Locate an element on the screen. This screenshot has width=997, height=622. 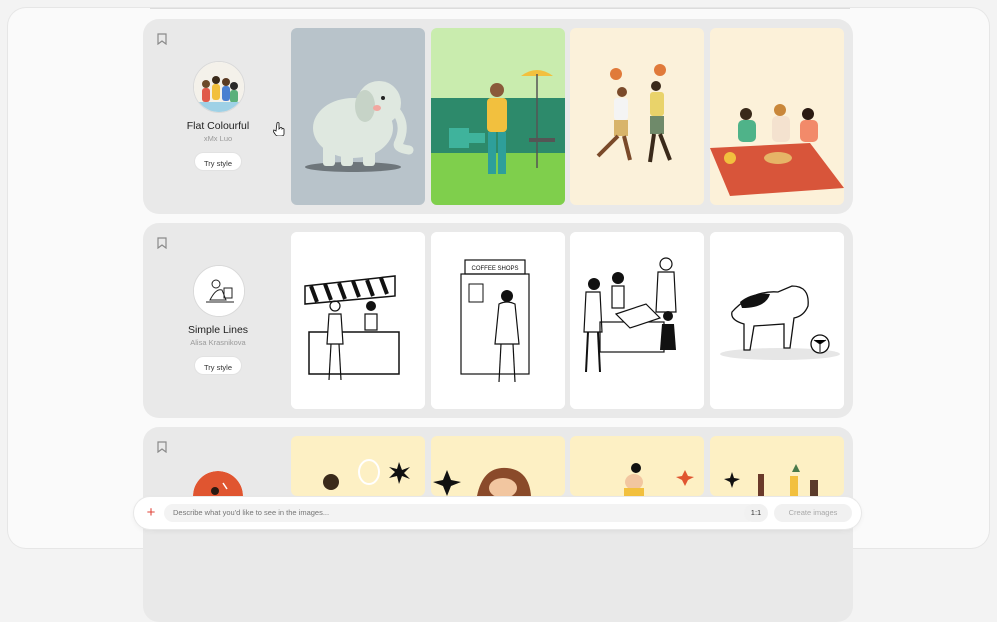
style-name: Simple Lines is located at coordinates (218, 330).